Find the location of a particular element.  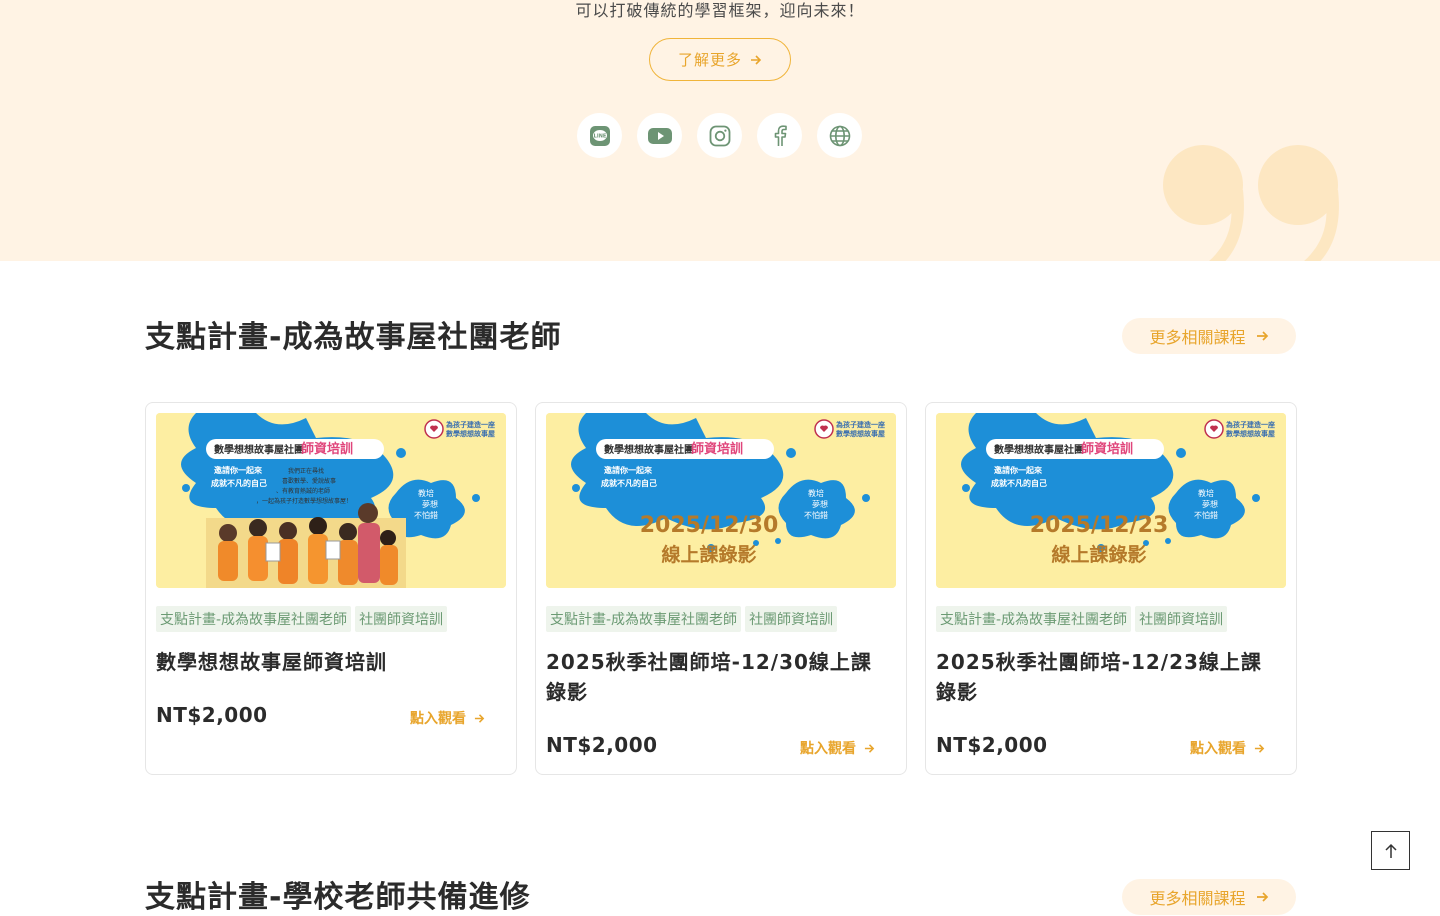

course-title: 2025秋季社團師培-12/23線上課錄影 is located at coordinates (1108, 677).